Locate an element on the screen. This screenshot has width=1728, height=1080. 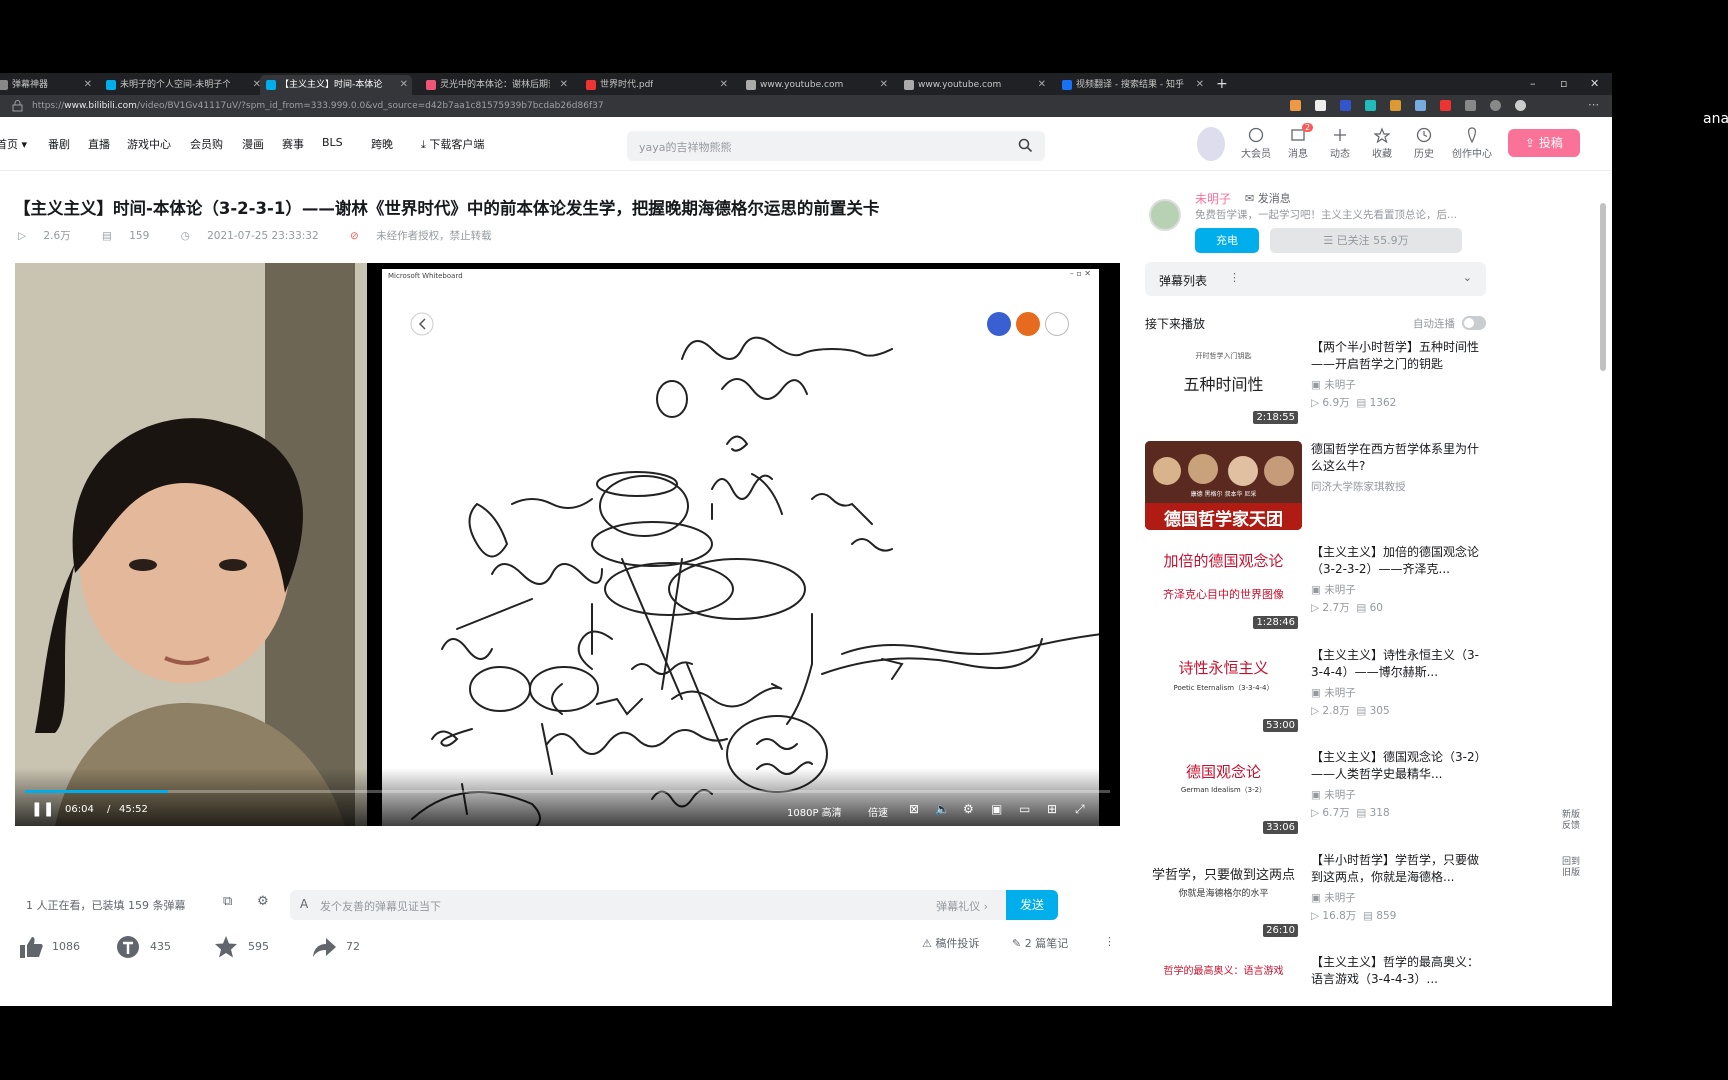
recommend-title: 【两个半小时哲学】五种时间性——开启哲学之门的钥匙 is located at coordinates (1399, 356).